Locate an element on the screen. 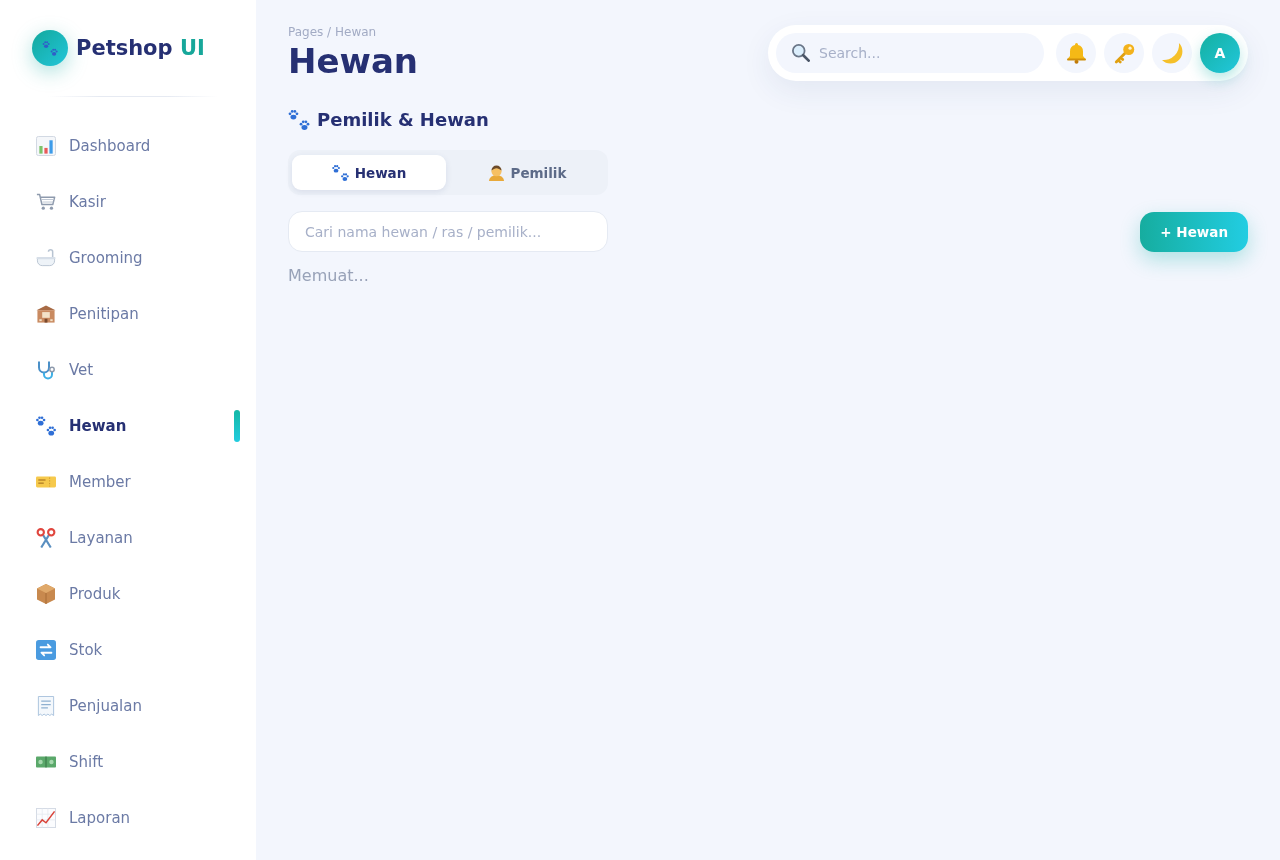 The width and height of the screenshot is (1280, 860). building-icon is located at coordinates (46, 314).